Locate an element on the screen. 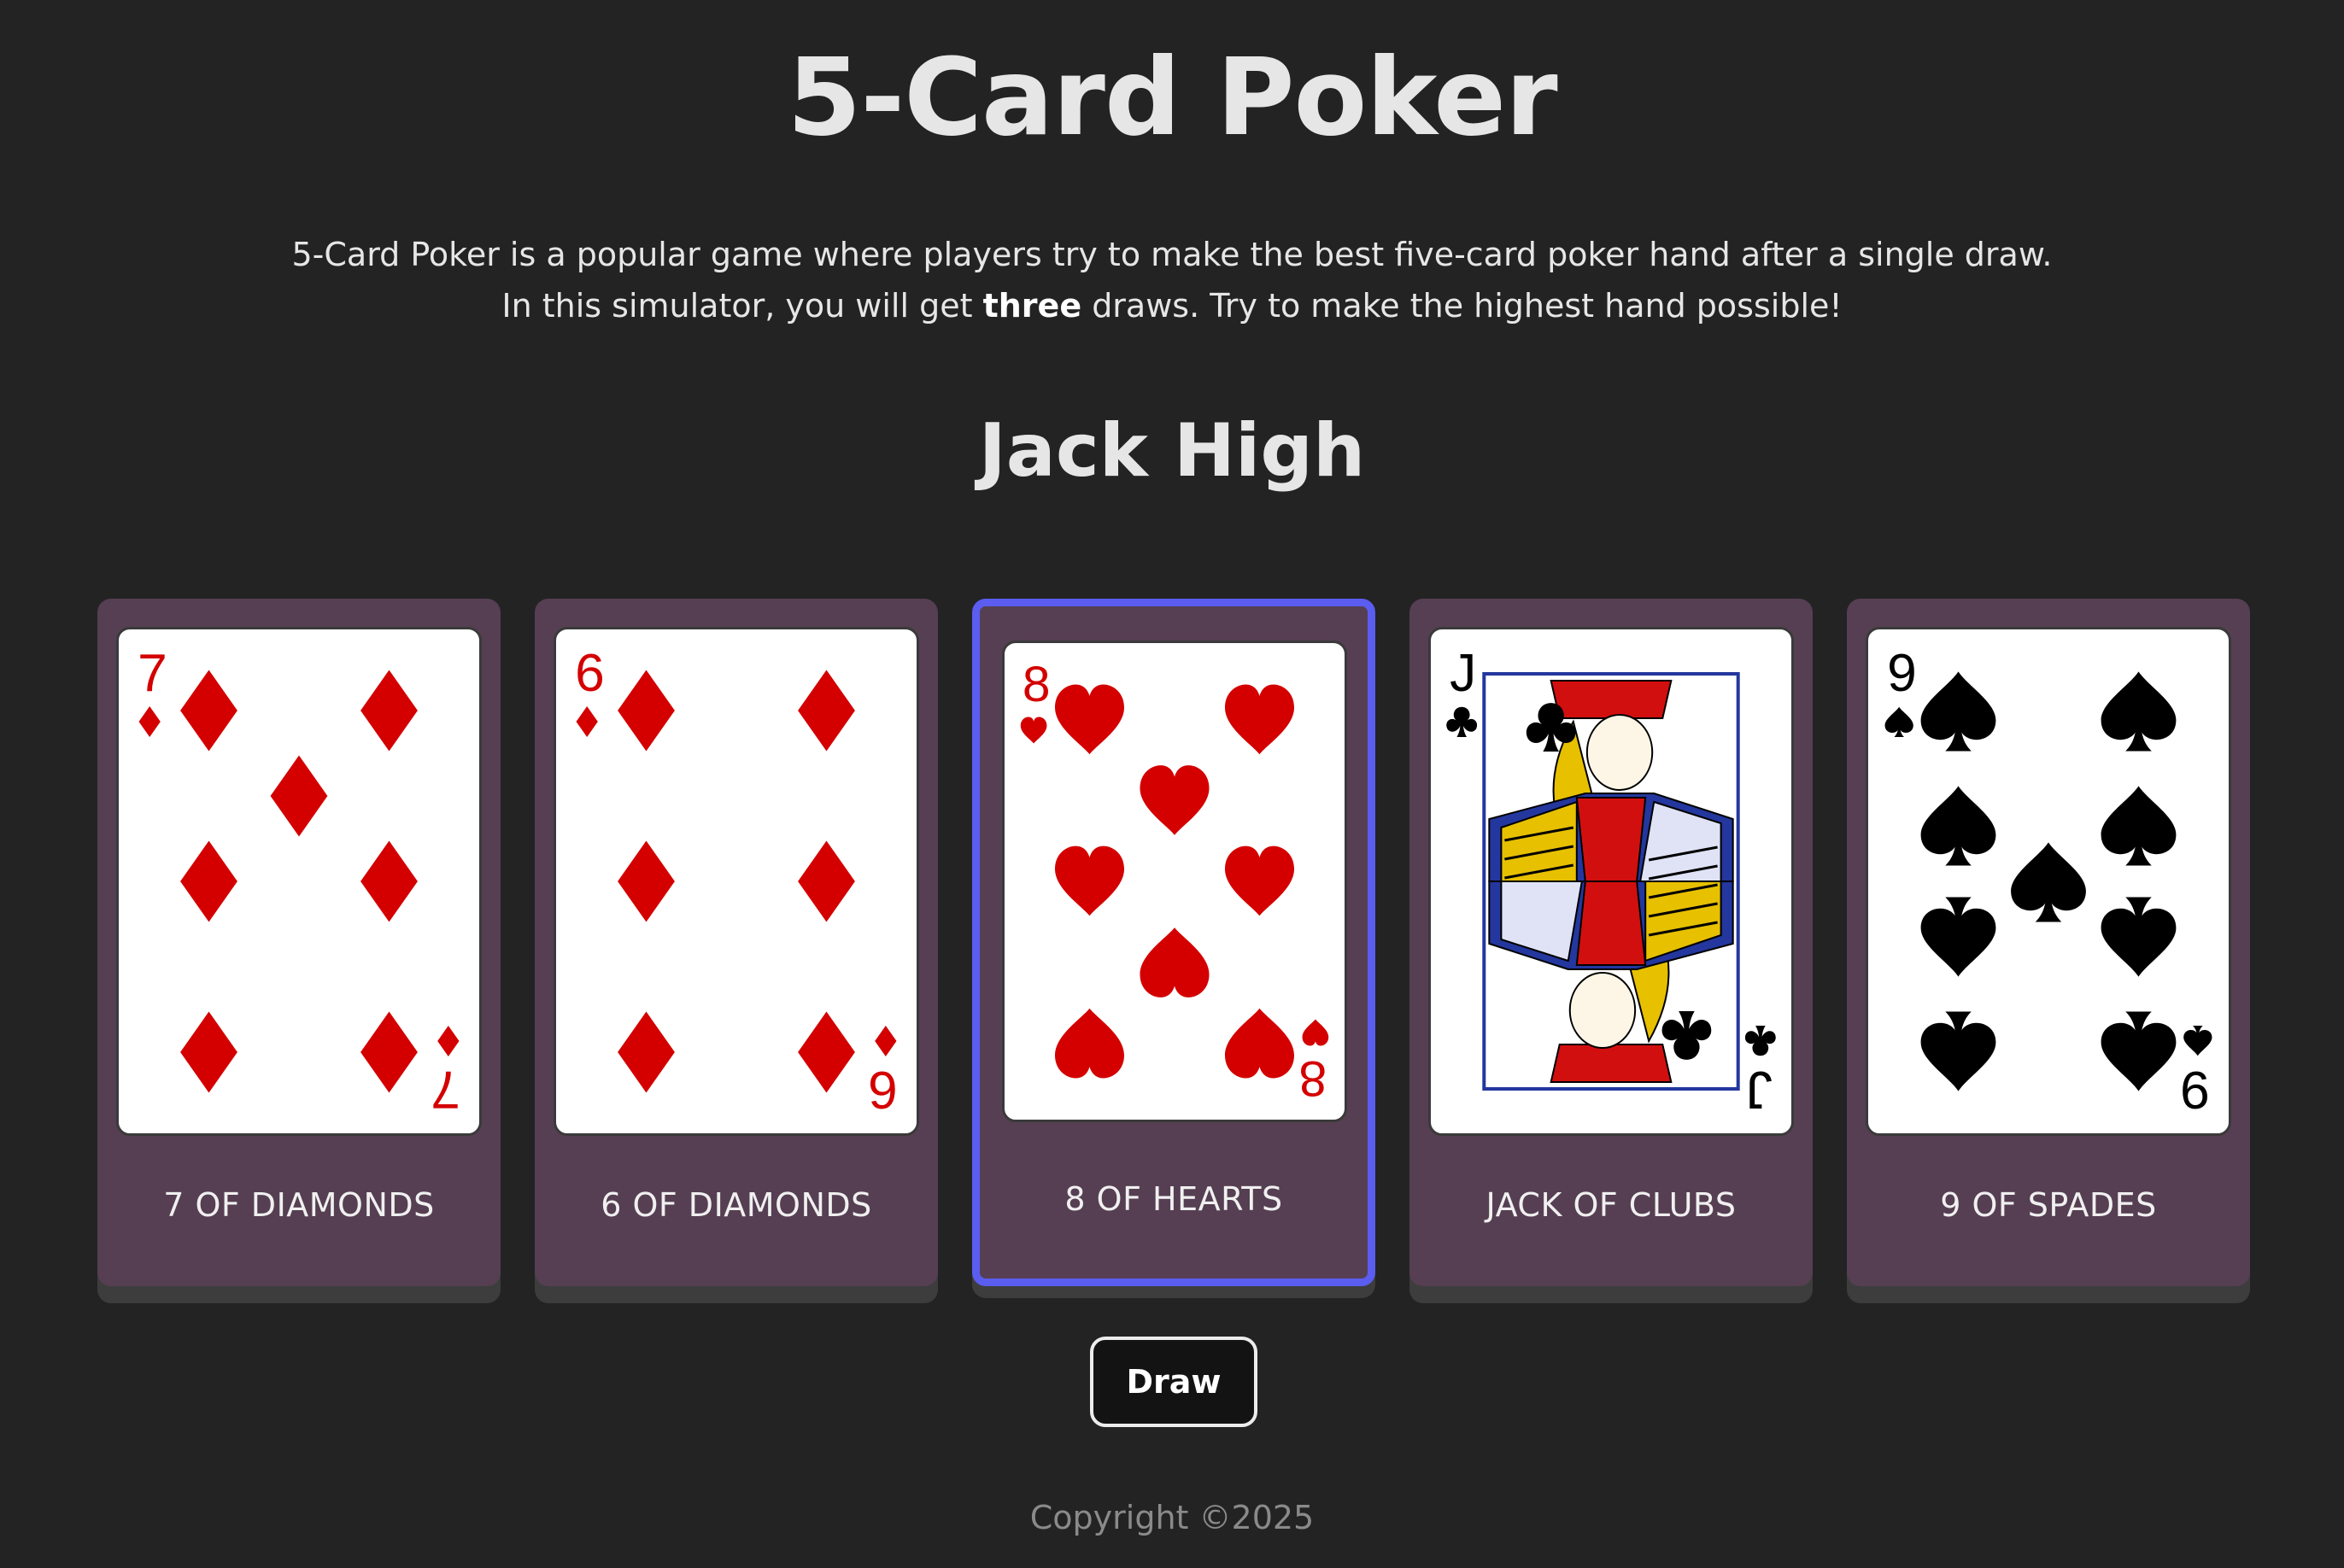 This screenshot has height=1568, width=2344. card-slot-3-selected: 88 8 OF HEARTS is located at coordinates (1173, 943).